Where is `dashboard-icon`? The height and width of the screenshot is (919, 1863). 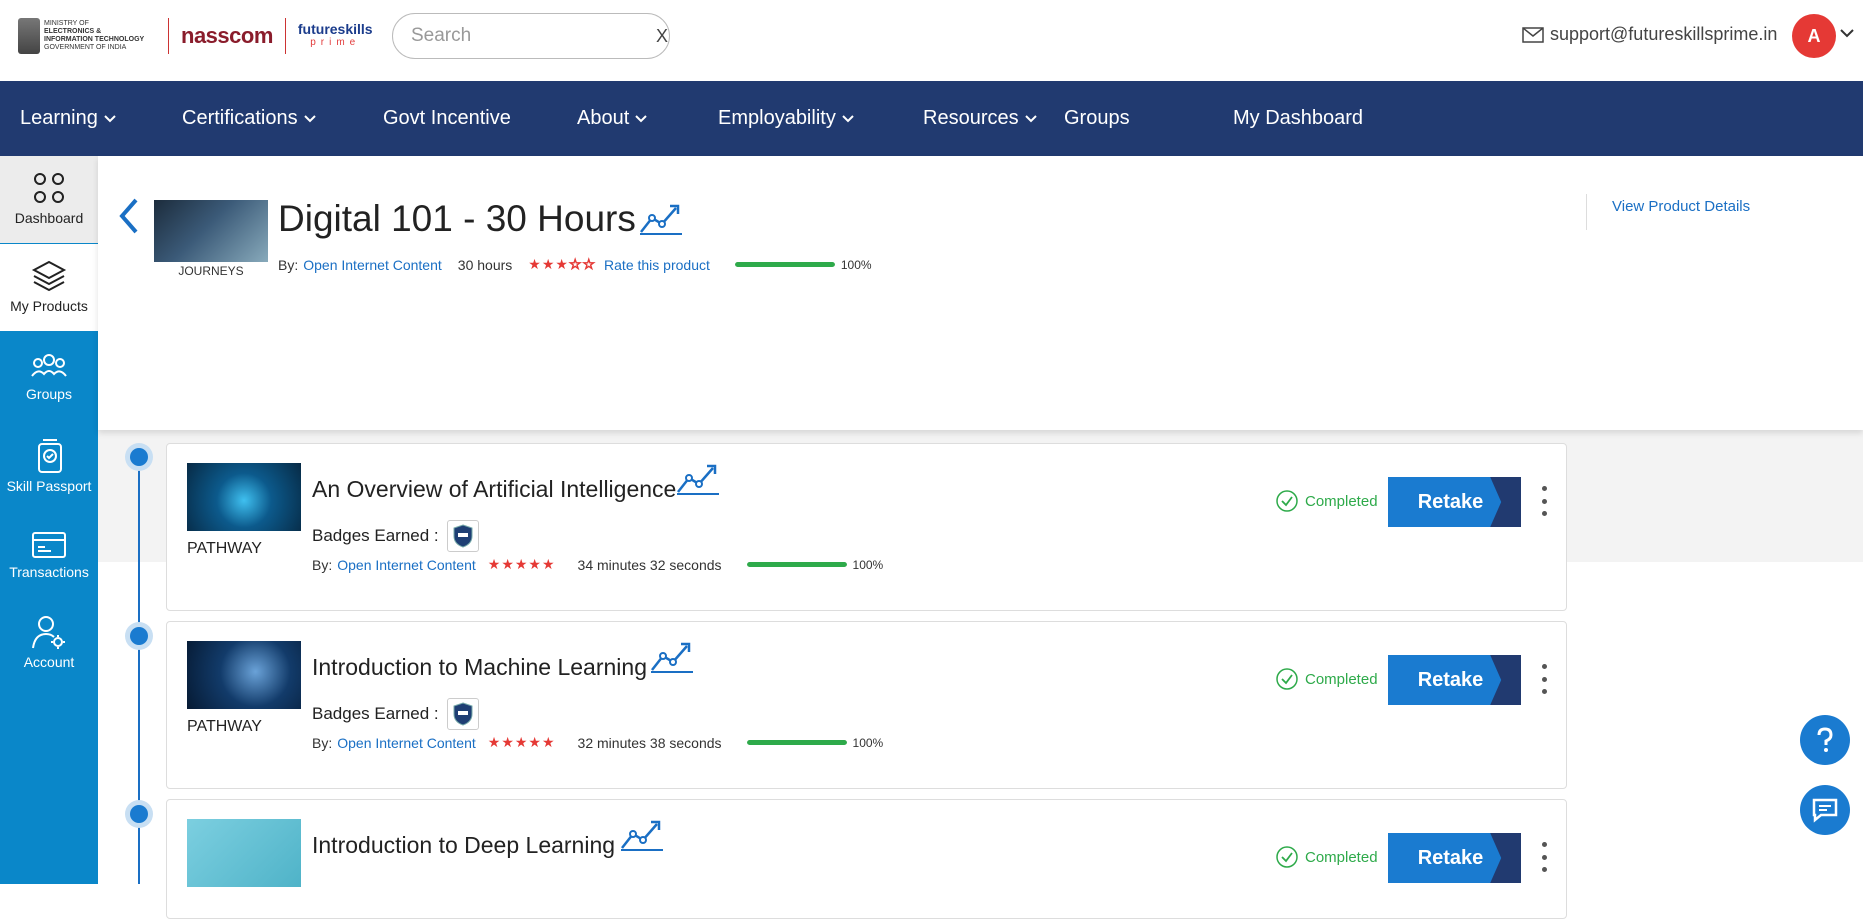 dashboard-icon is located at coordinates (49, 188).